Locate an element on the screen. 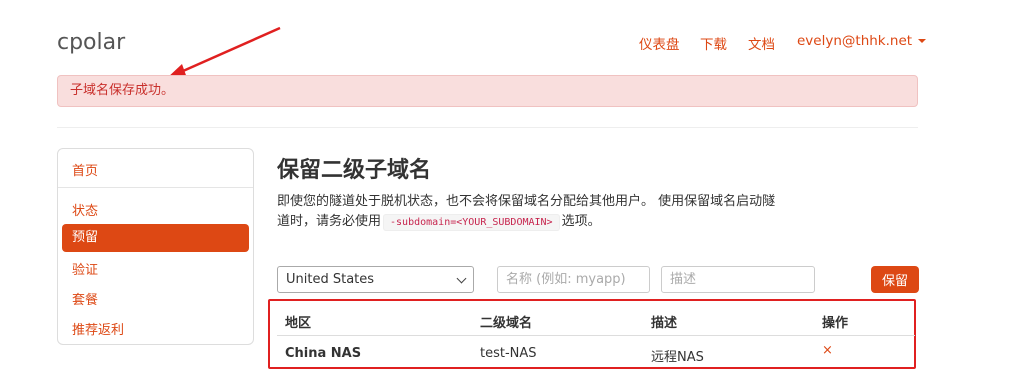 This screenshot has height=392, width=1018. user-menu: evelyn@thhk.net is located at coordinates (862, 41).